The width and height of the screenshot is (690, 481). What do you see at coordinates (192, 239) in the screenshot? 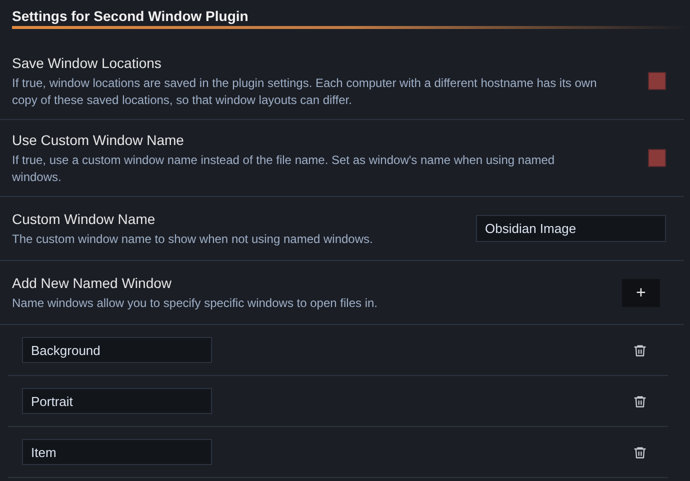
I see `setting-description: The custom window name to show when not using named windows.` at bounding box center [192, 239].